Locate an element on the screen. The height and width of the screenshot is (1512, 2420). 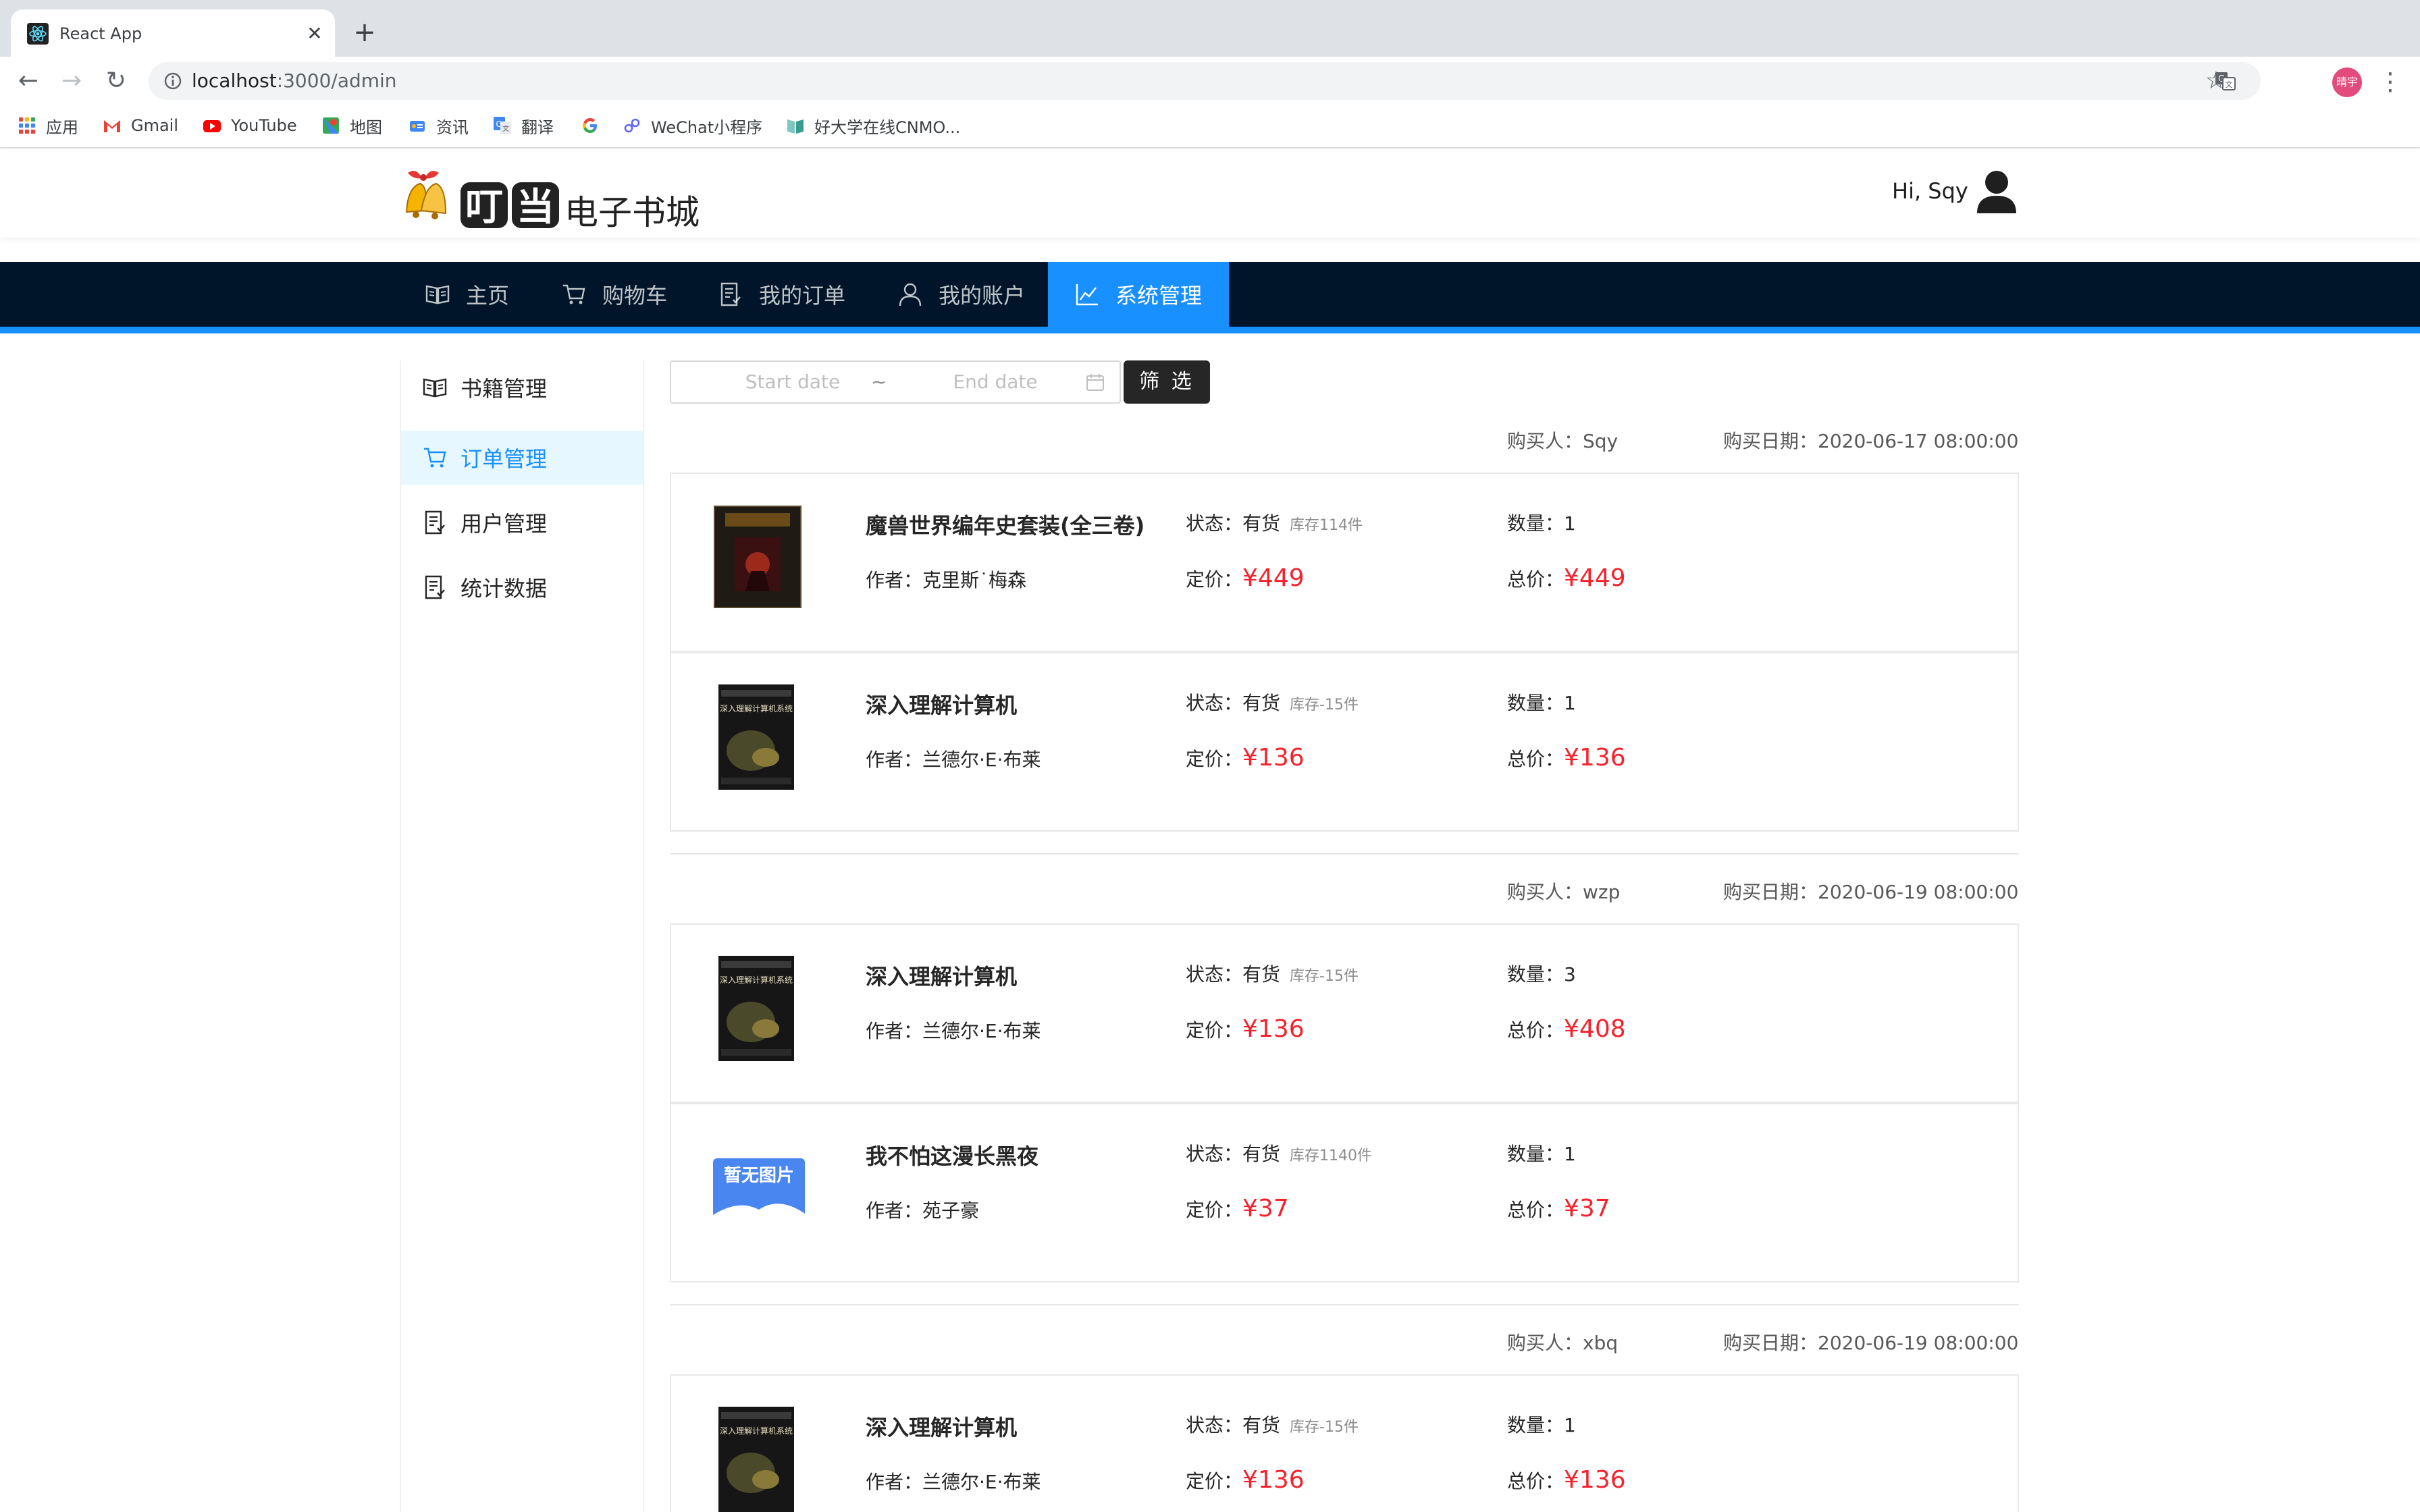
bookmark-label: 翻译 is located at coordinates (537, 127).